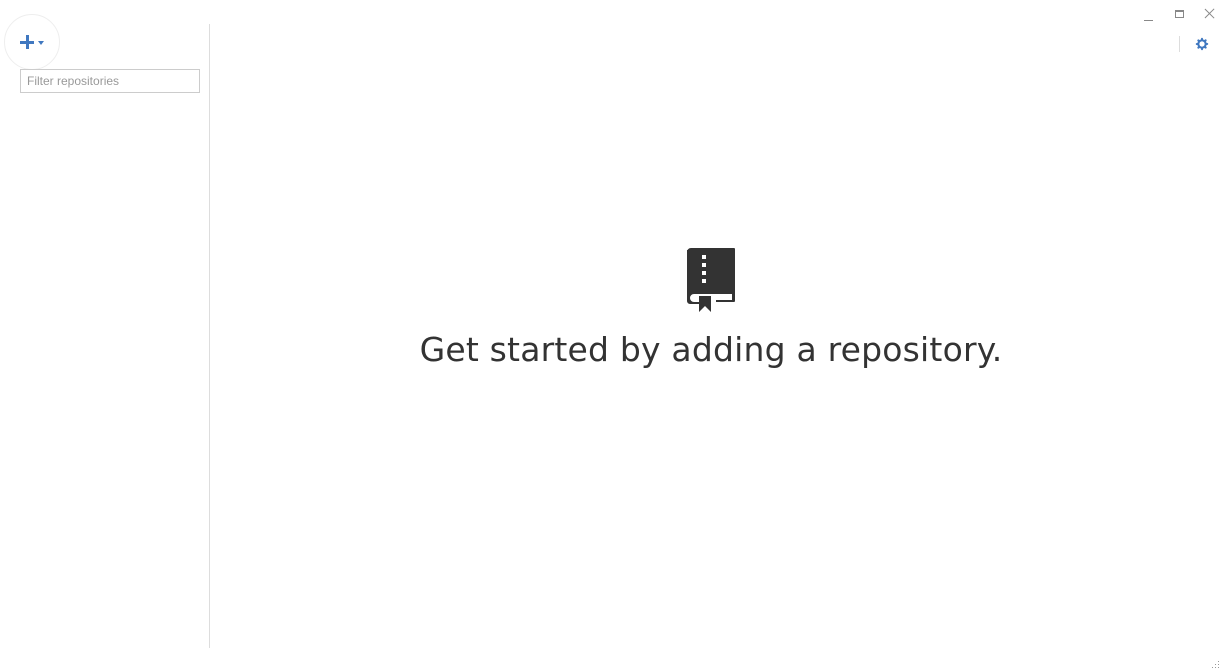 The height and width of the screenshot is (672, 1224). I want to click on filter-repositories-input, so click(110, 81).